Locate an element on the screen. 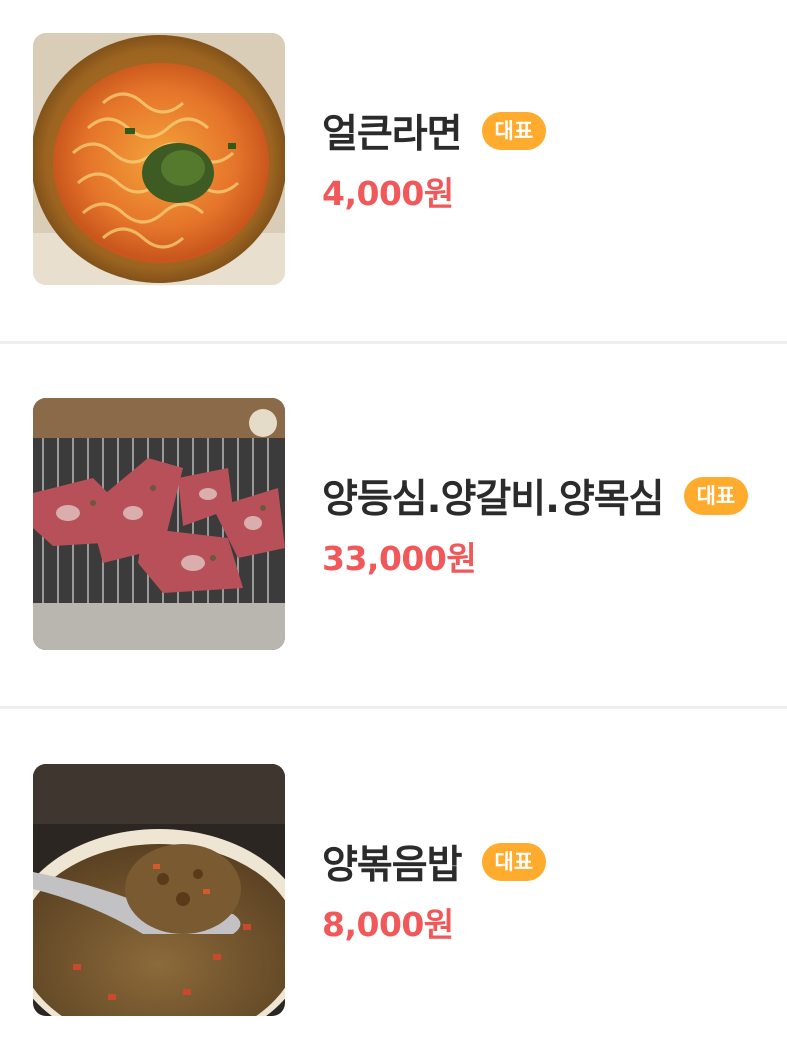 The height and width of the screenshot is (1050, 787). menu-item-name-row: 얼큰라면 대표 is located at coordinates (434, 131).